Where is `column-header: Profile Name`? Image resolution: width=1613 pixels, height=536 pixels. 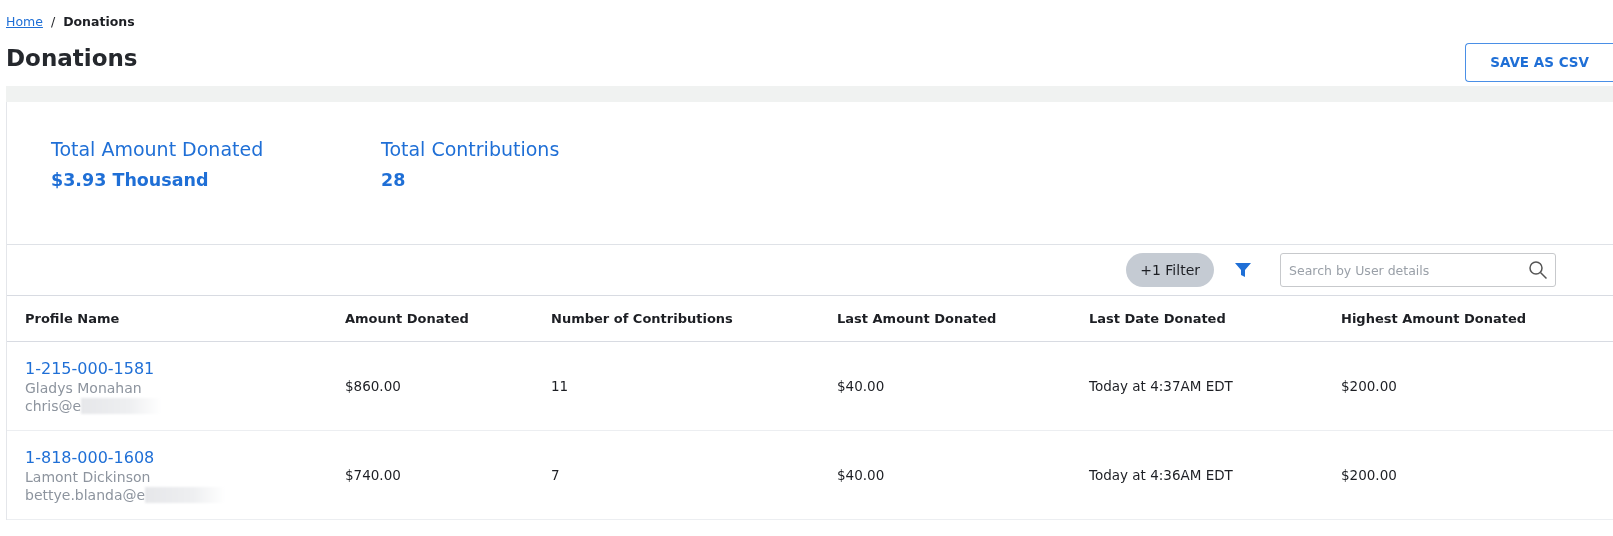
column-header: Profile Name is located at coordinates (73, 318).